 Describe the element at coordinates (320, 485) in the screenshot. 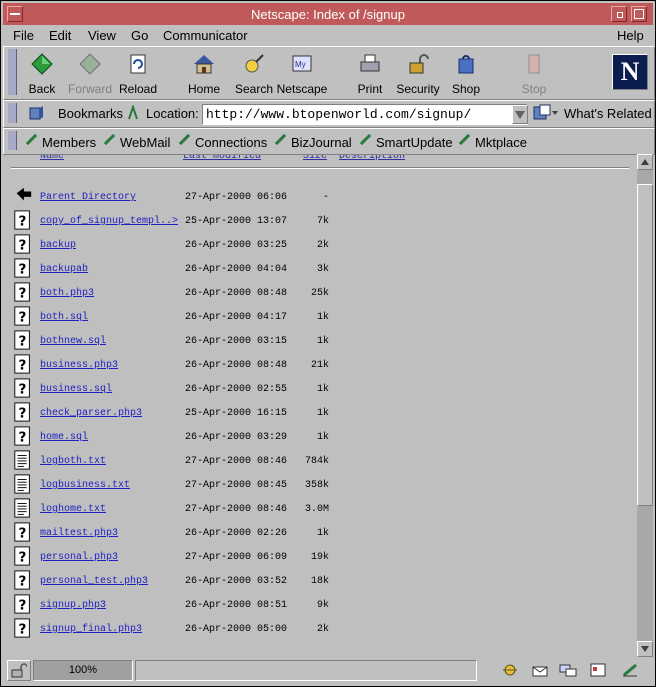

I see `table-row: logbusiness.txt 27-Apr-2000 08:45 358k` at that location.